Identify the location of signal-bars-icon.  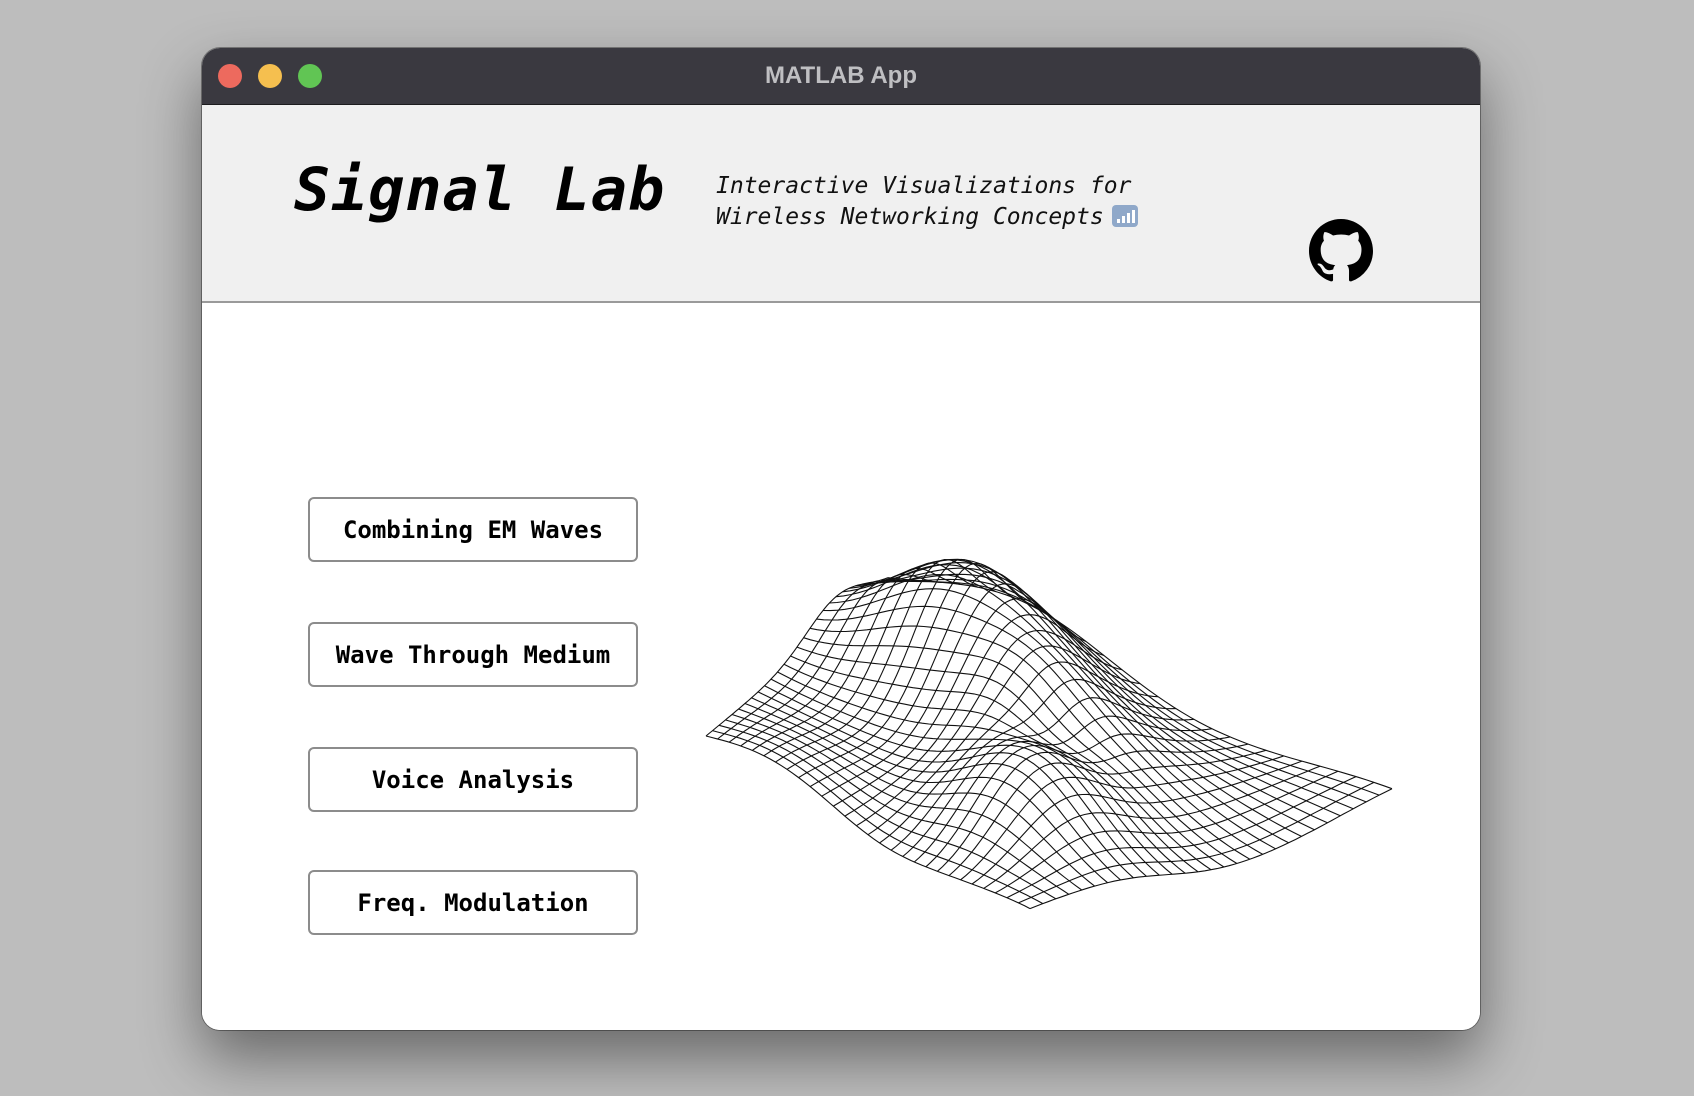
(1124, 216).